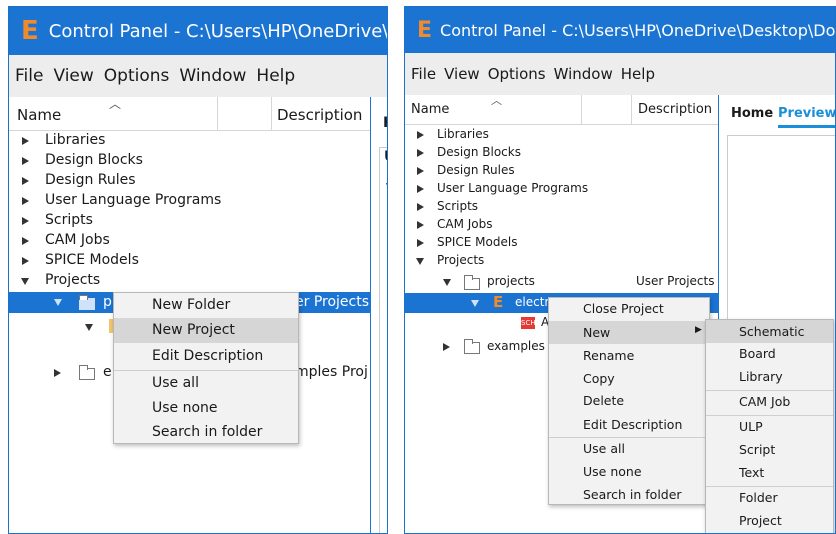  What do you see at coordinates (769, 354) in the screenshot?
I see `submenu-item-board: Board` at bounding box center [769, 354].